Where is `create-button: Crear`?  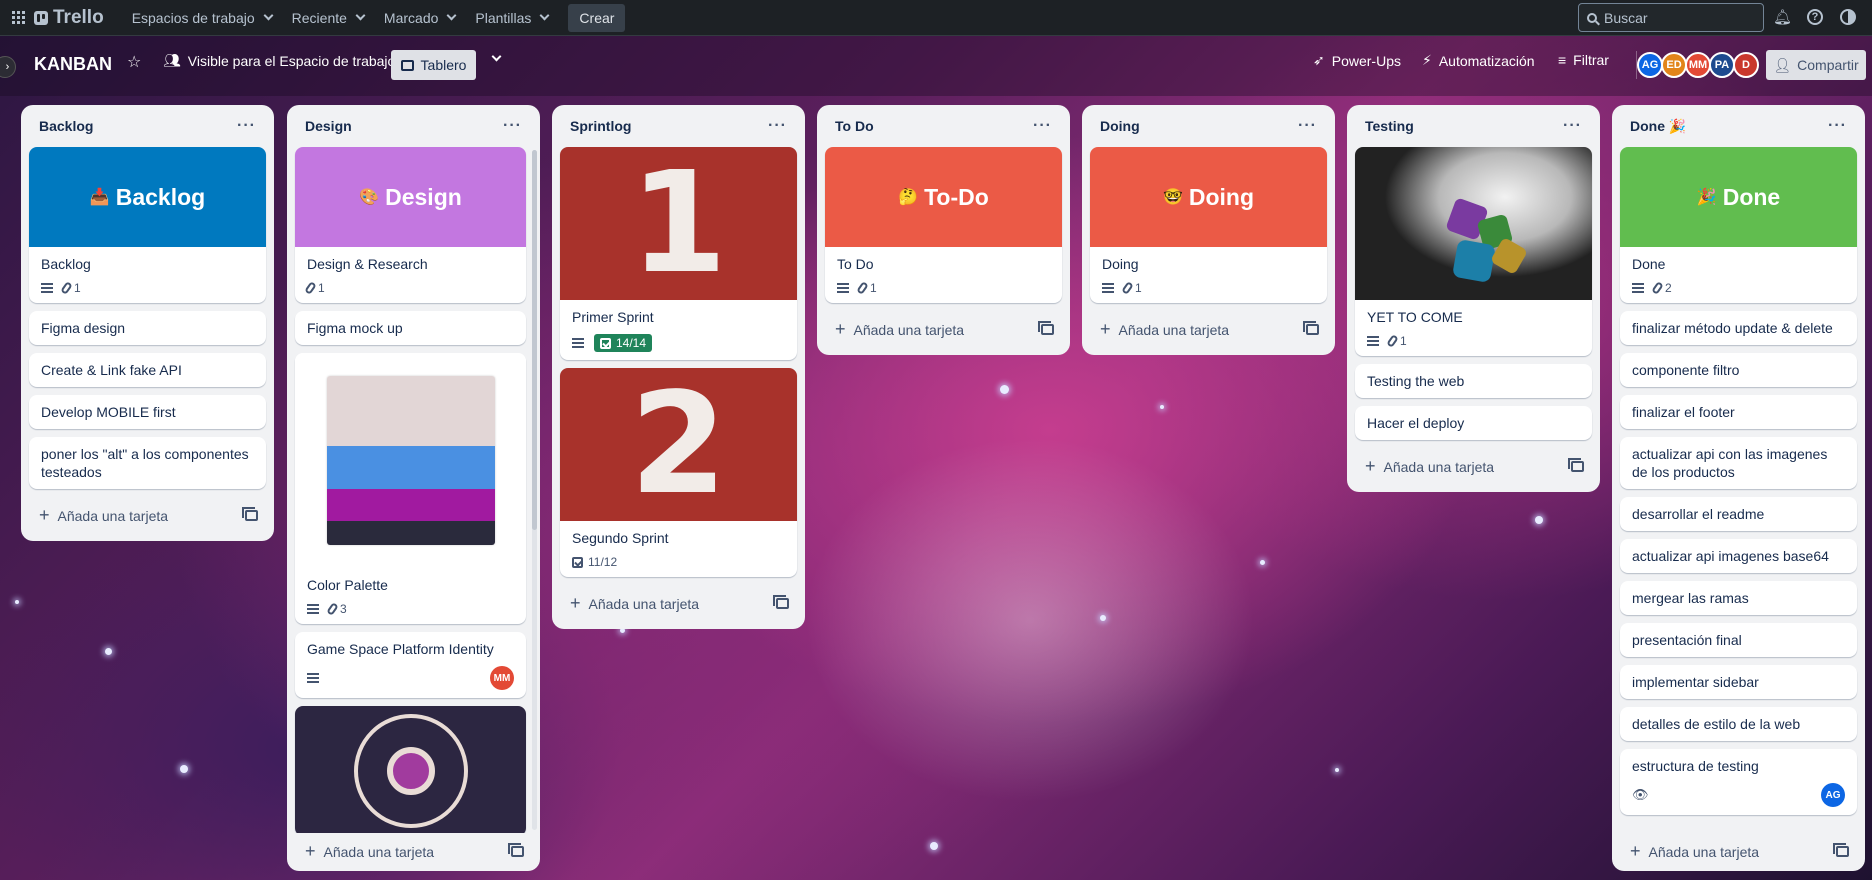
create-button: Crear is located at coordinates (597, 17).